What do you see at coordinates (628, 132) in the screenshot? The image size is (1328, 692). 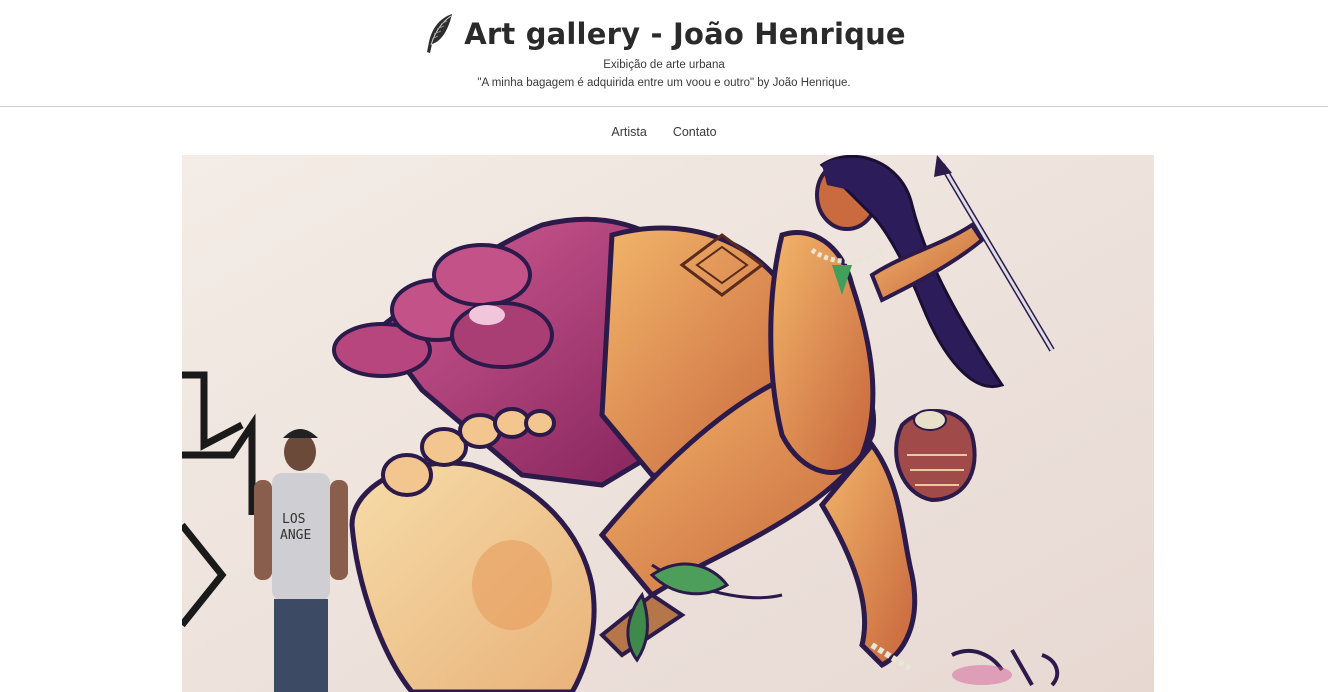 I see `nav-link-artista: Artista` at bounding box center [628, 132].